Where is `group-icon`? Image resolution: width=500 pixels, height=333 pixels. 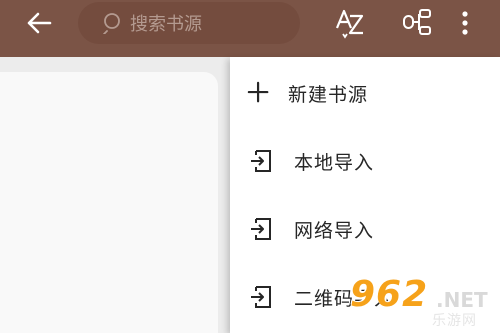
group-icon is located at coordinates (417, 22).